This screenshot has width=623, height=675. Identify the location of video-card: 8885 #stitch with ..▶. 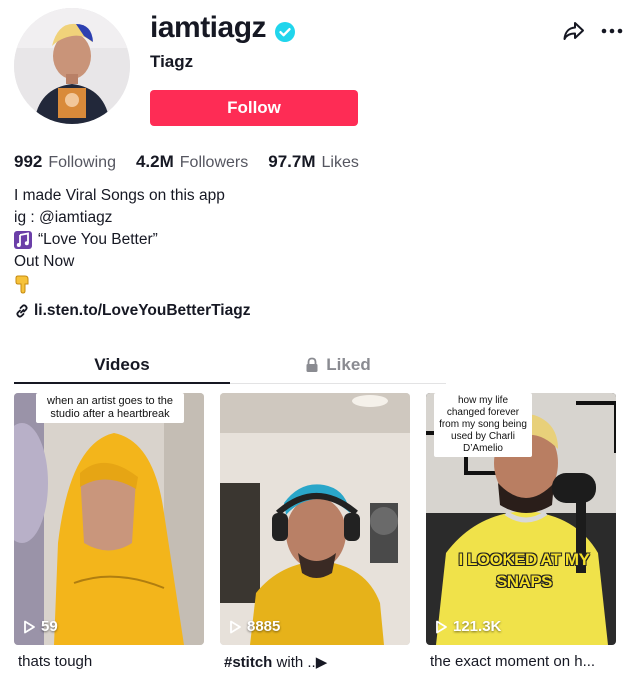
(315, 532).